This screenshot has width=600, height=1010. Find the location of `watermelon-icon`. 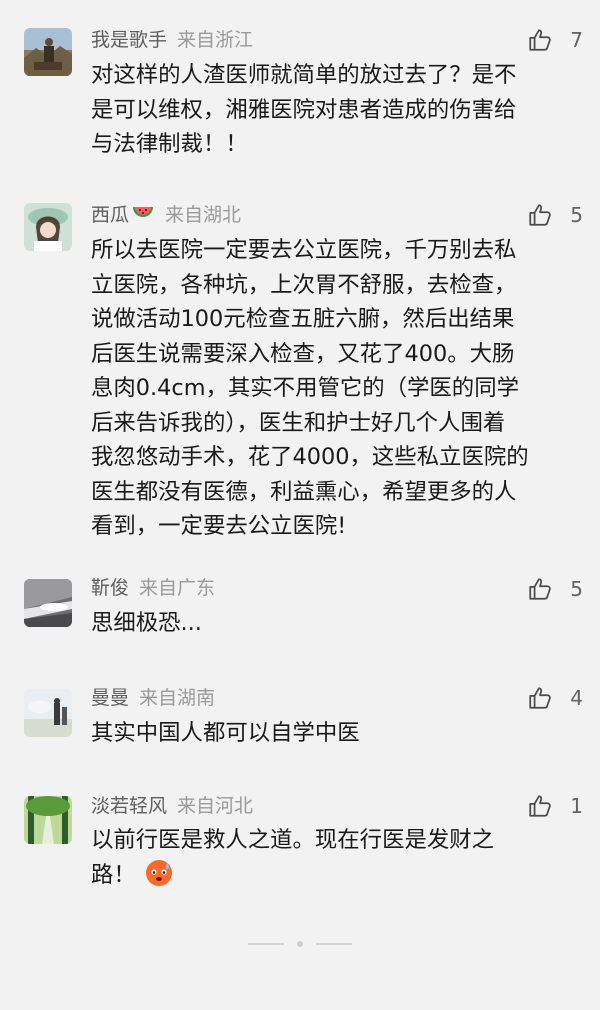

watermelon-icon is located at coordinates (143, 214).